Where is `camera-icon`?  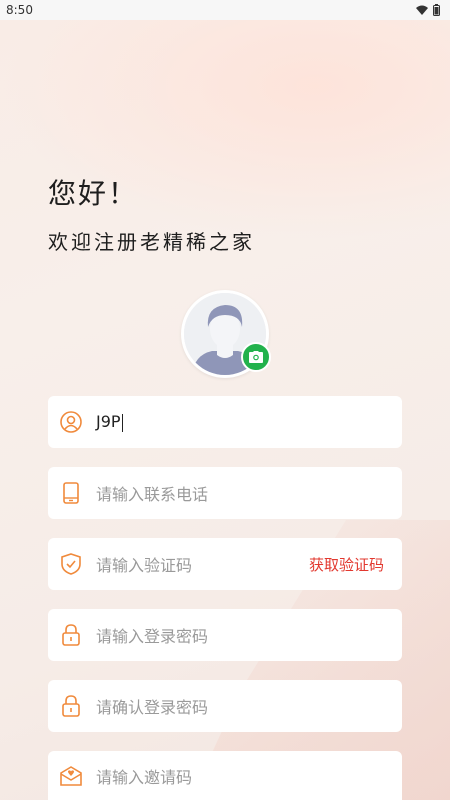 camera-icon is located at coordinates (256, 357).